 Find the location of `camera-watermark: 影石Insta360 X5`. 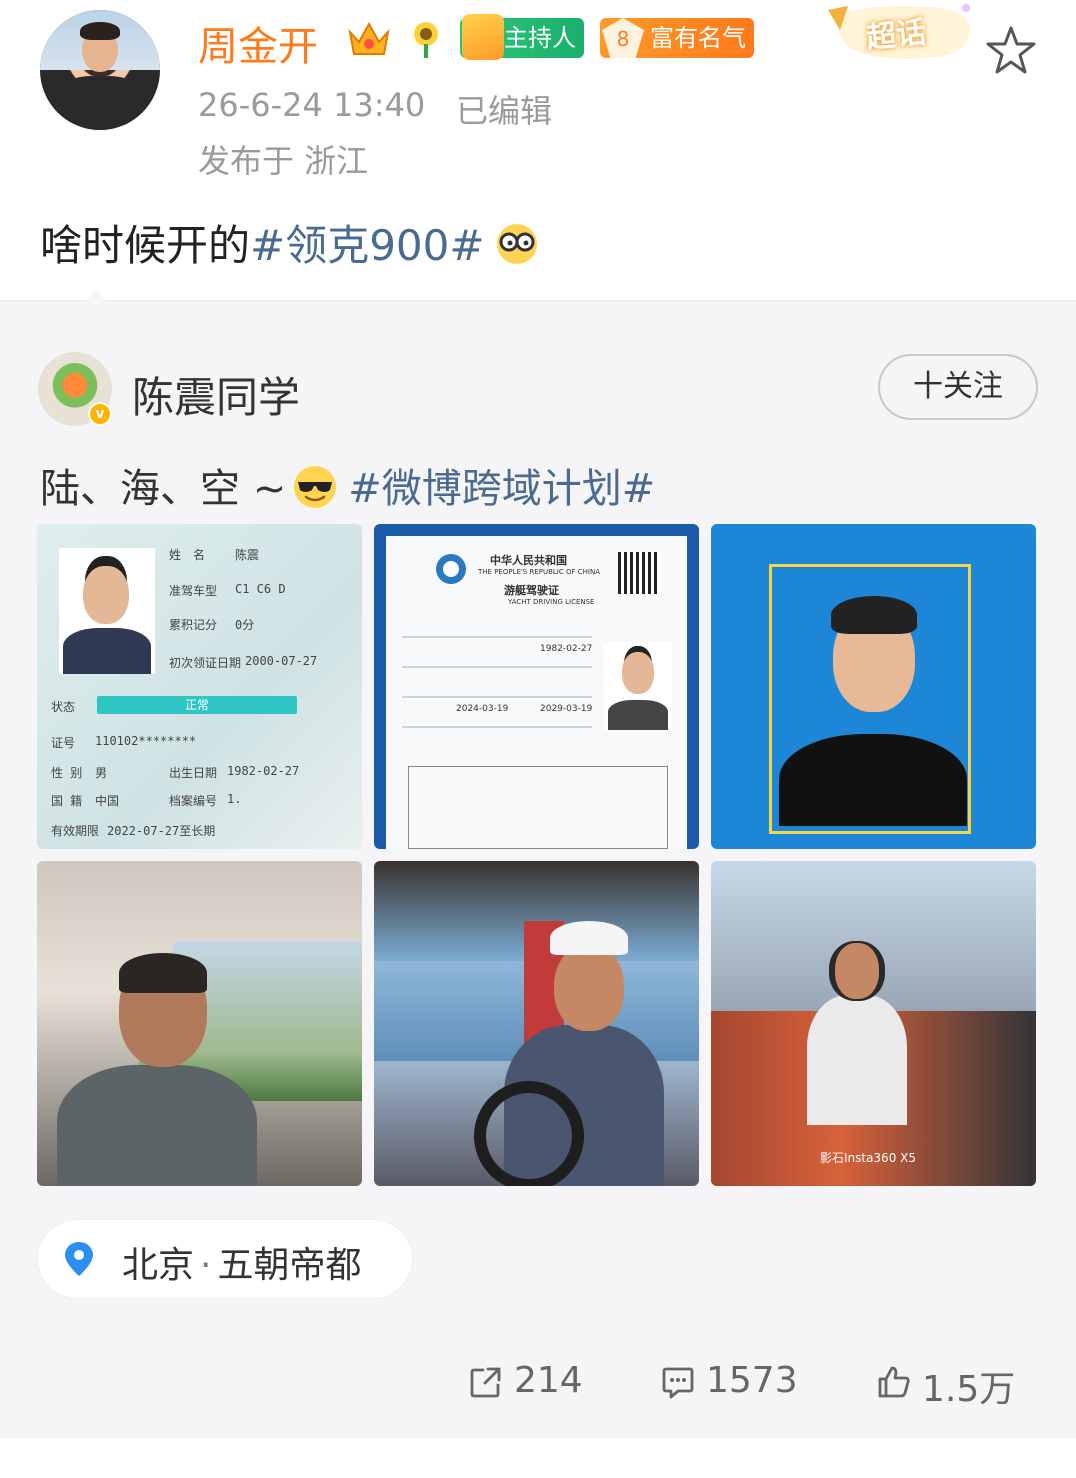

camera-watermark: 影石Insta360 X5 is located at coordinates (867, 1158).